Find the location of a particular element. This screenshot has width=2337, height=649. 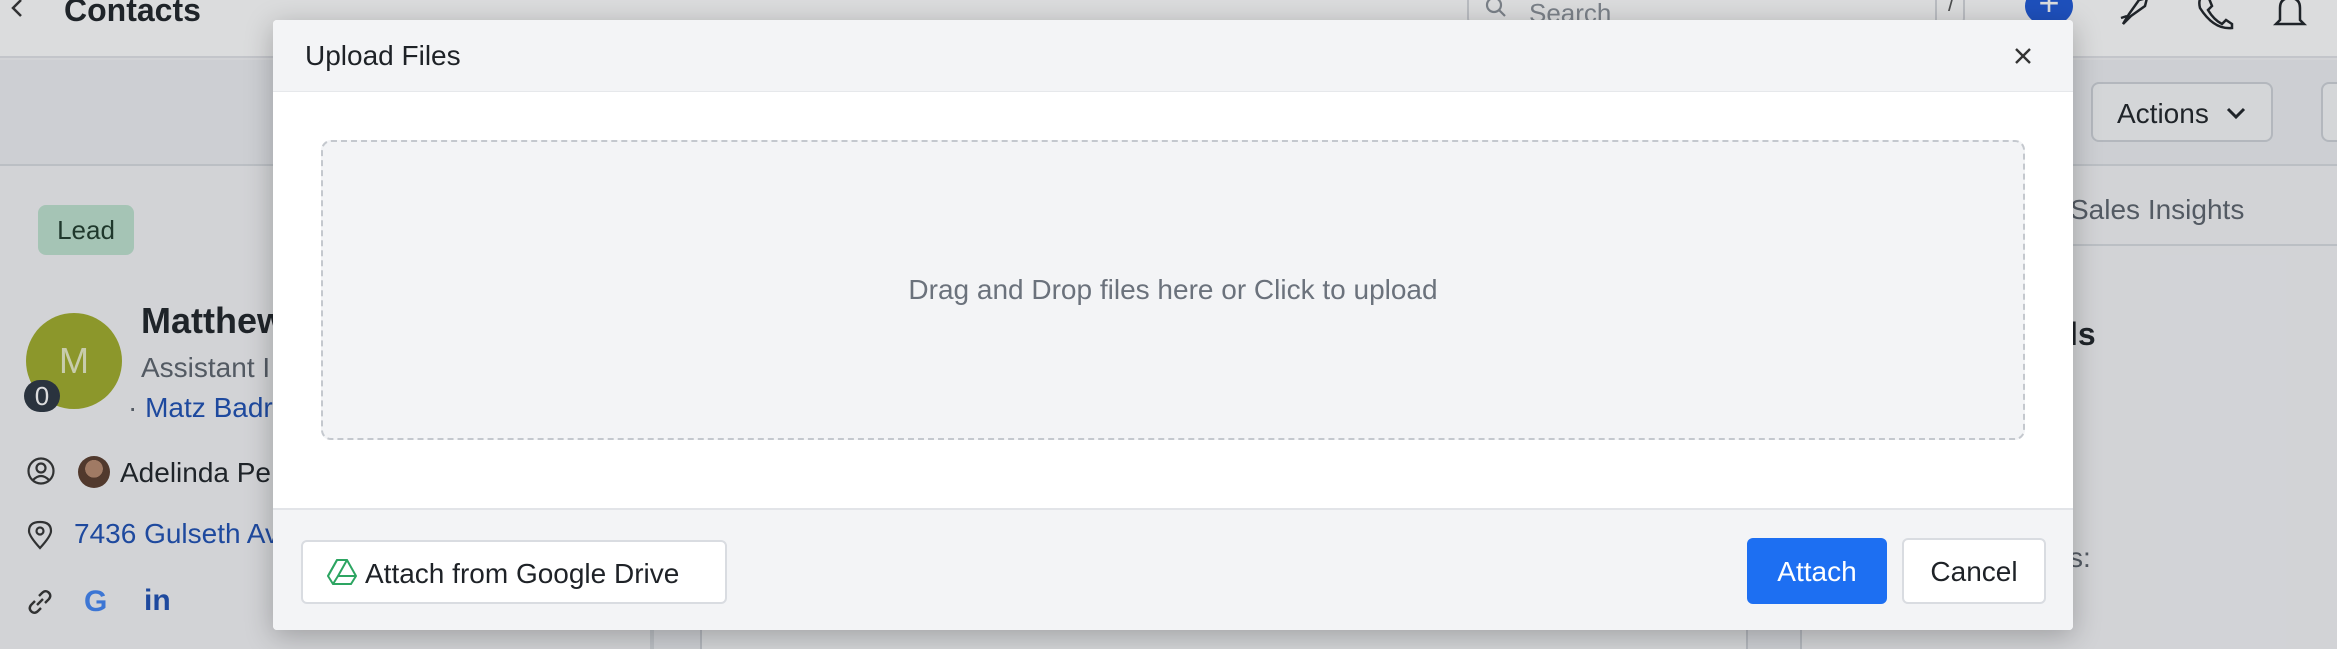

close-icon is located at coordinates (2023, 56).